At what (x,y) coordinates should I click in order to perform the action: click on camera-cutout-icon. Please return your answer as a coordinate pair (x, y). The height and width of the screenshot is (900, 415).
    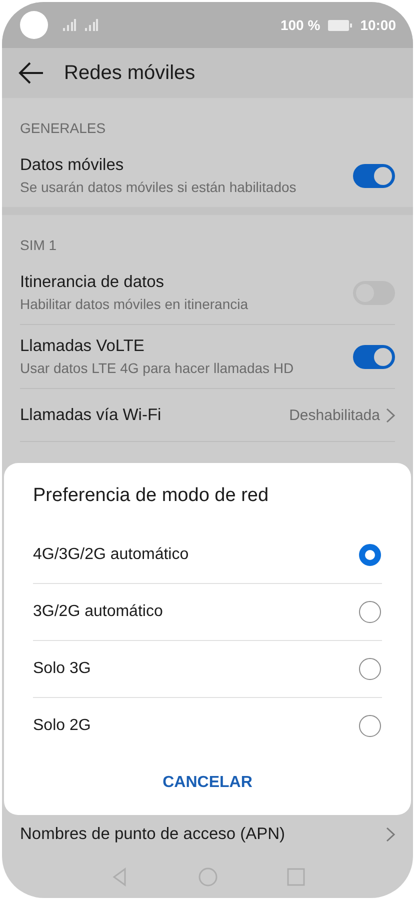
    Looking at the image, I should click on (34, 25).